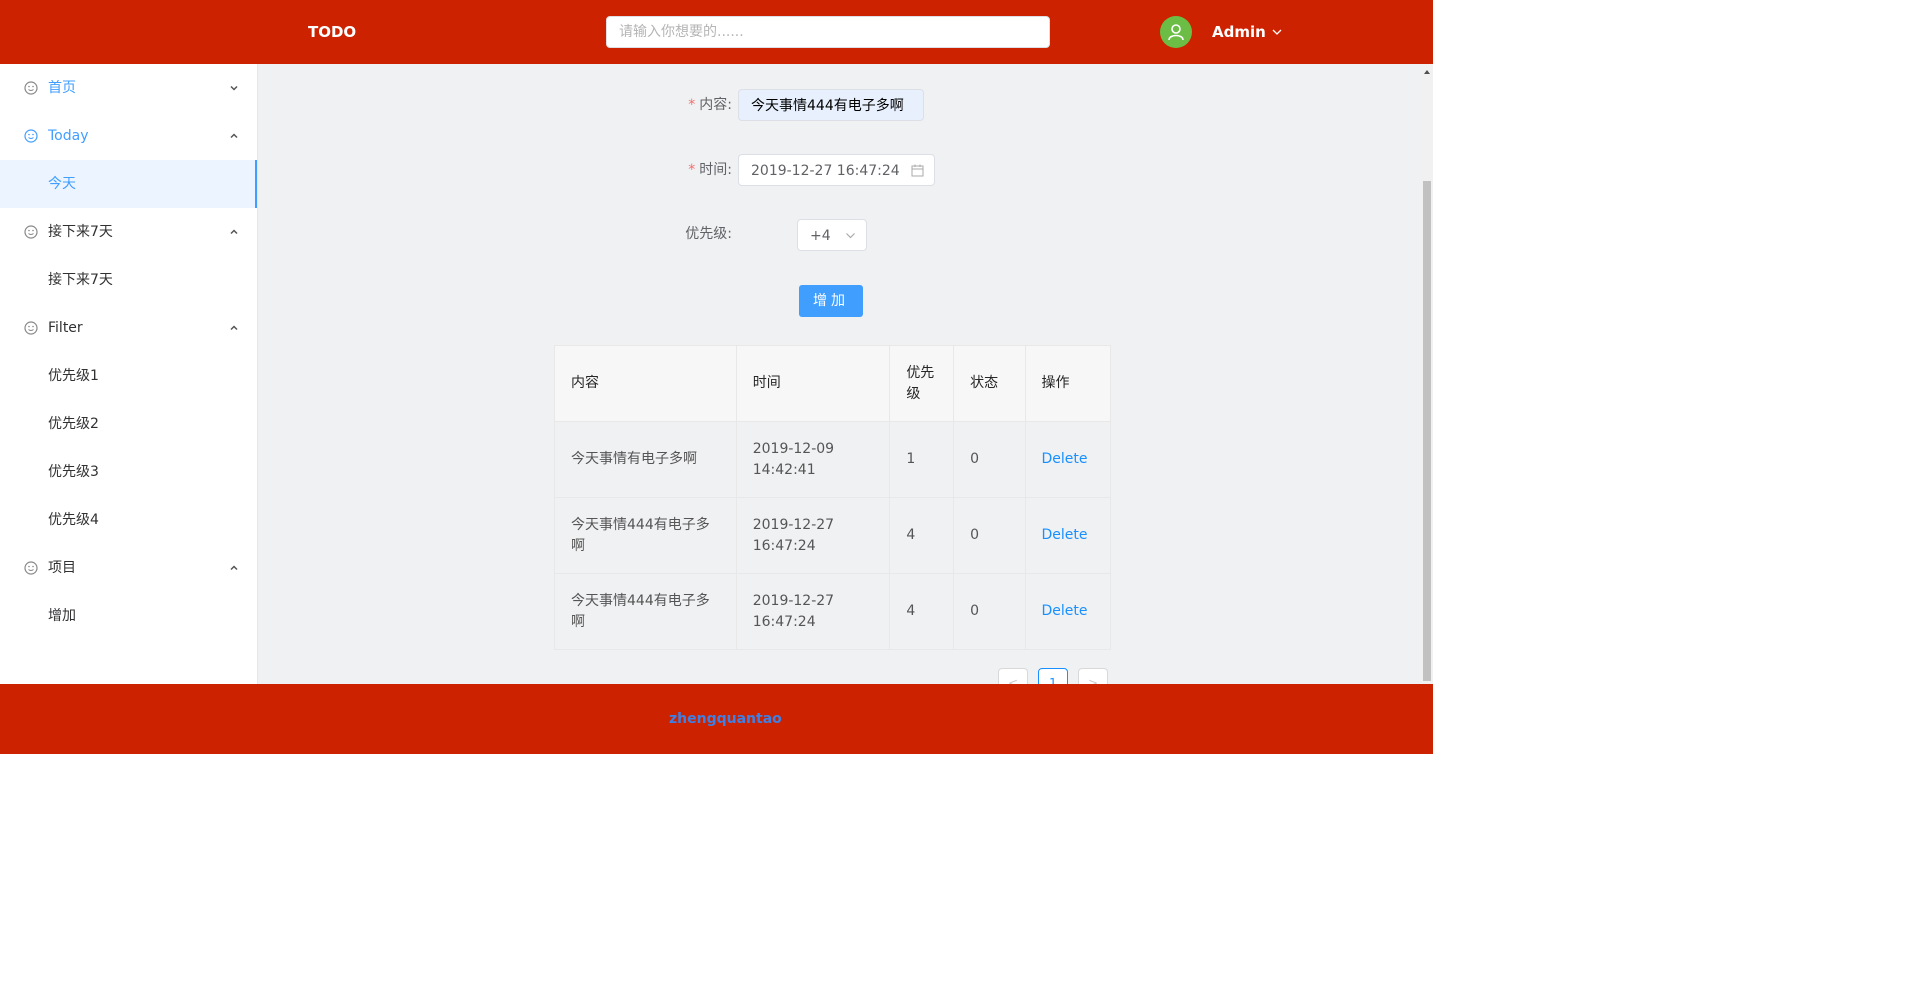 The image size is (1920, 1008). I want to click on sidebar-item-project-add: 增加, so click(128, 616).